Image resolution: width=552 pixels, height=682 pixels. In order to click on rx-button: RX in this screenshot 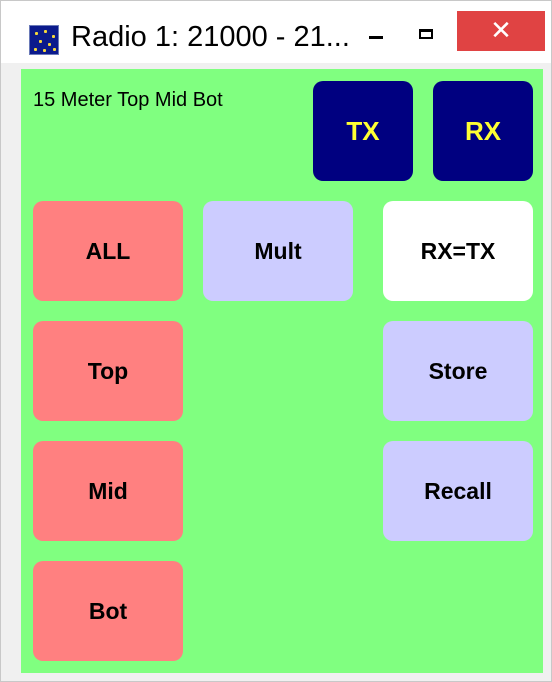, I will do `click(483, 131)`.